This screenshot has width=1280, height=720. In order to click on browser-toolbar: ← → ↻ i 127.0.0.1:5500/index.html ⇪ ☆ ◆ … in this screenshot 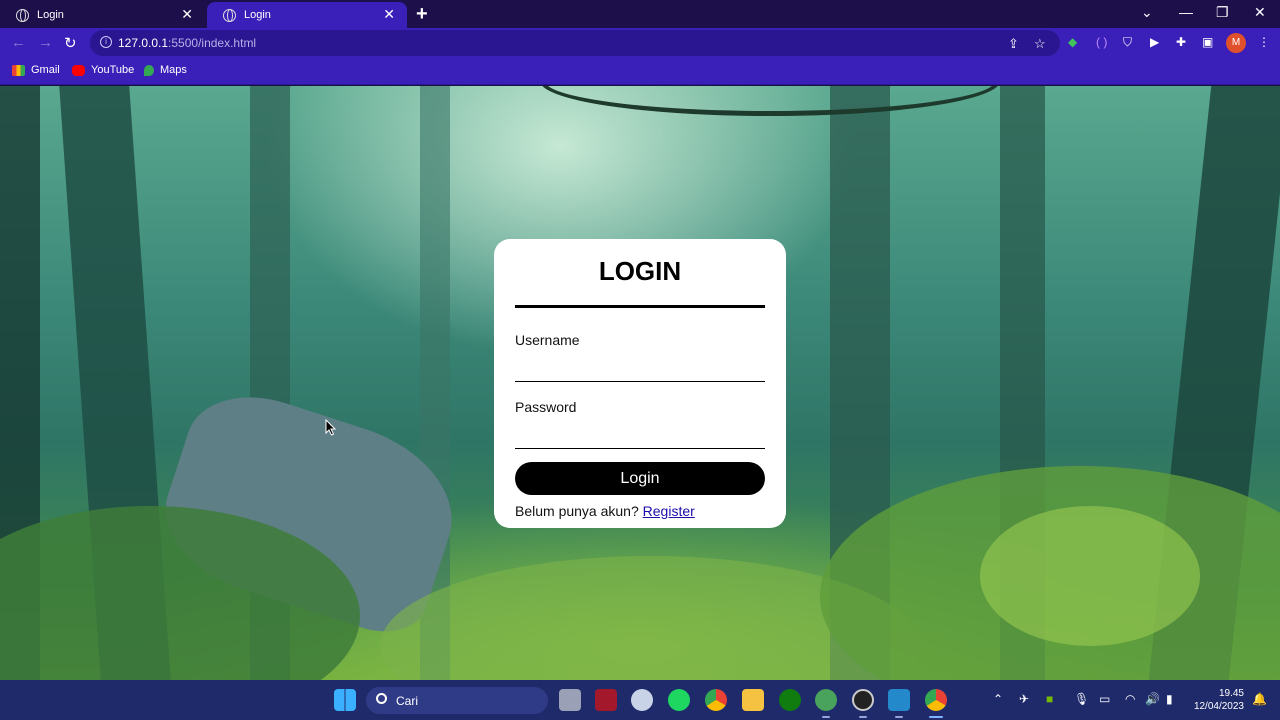, I will do `click(640, 43)`.